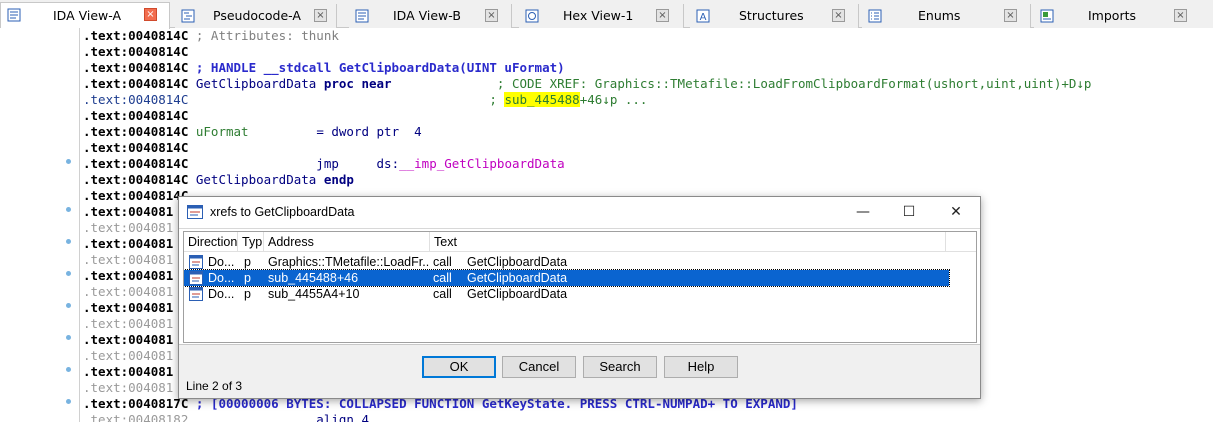 Image resolution: width=1213 pixels, height=422 pixels. What do you see at coordinates (347, 242) in the screenshot?
I see `column-header-address: Address` at bounding box center [347, 242].